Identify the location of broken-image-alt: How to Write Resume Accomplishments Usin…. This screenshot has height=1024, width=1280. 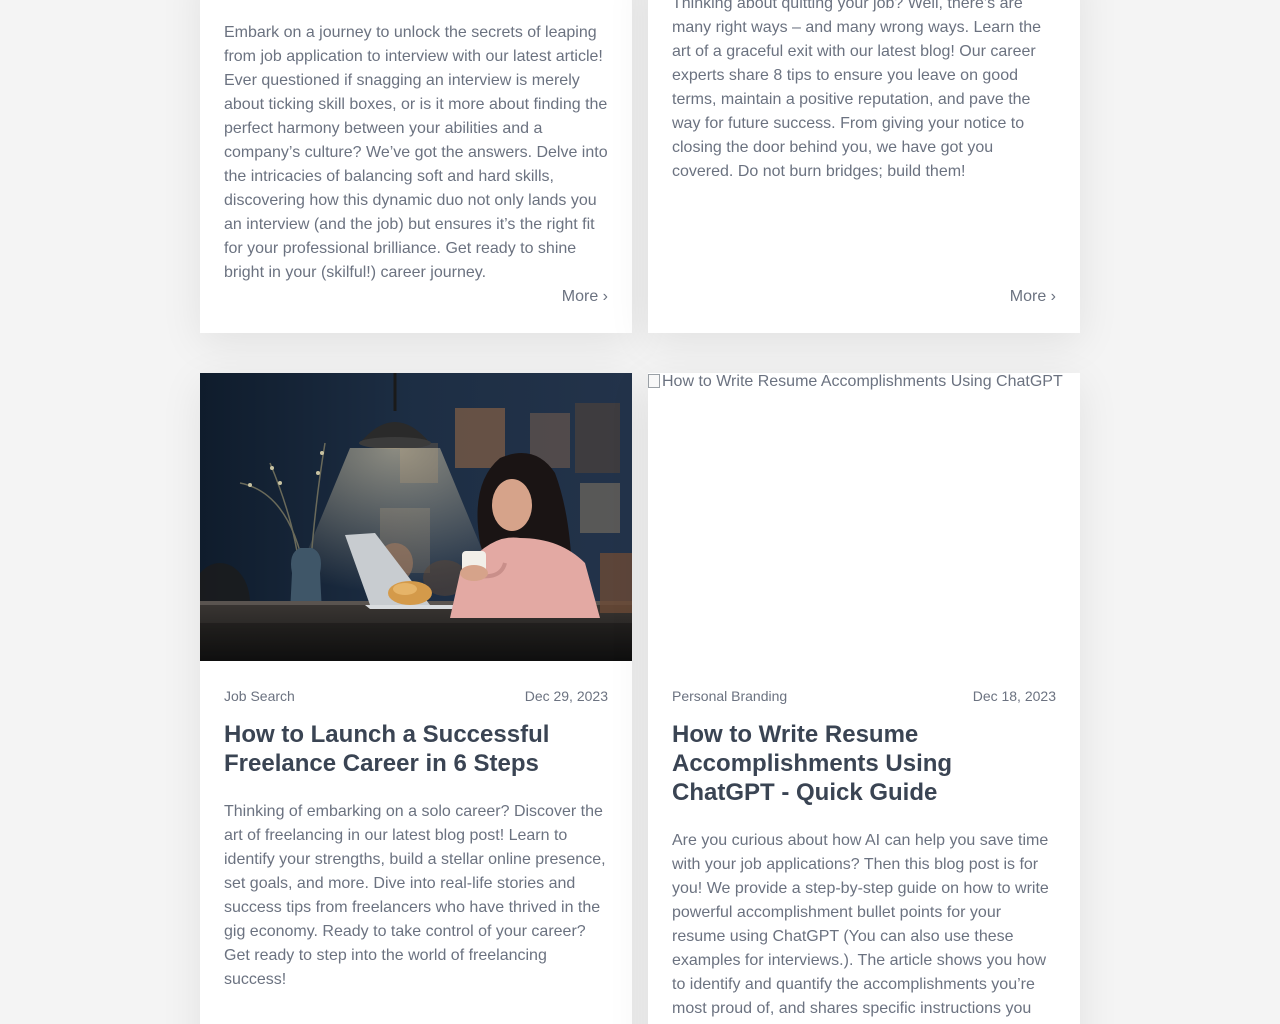
(855, 382).